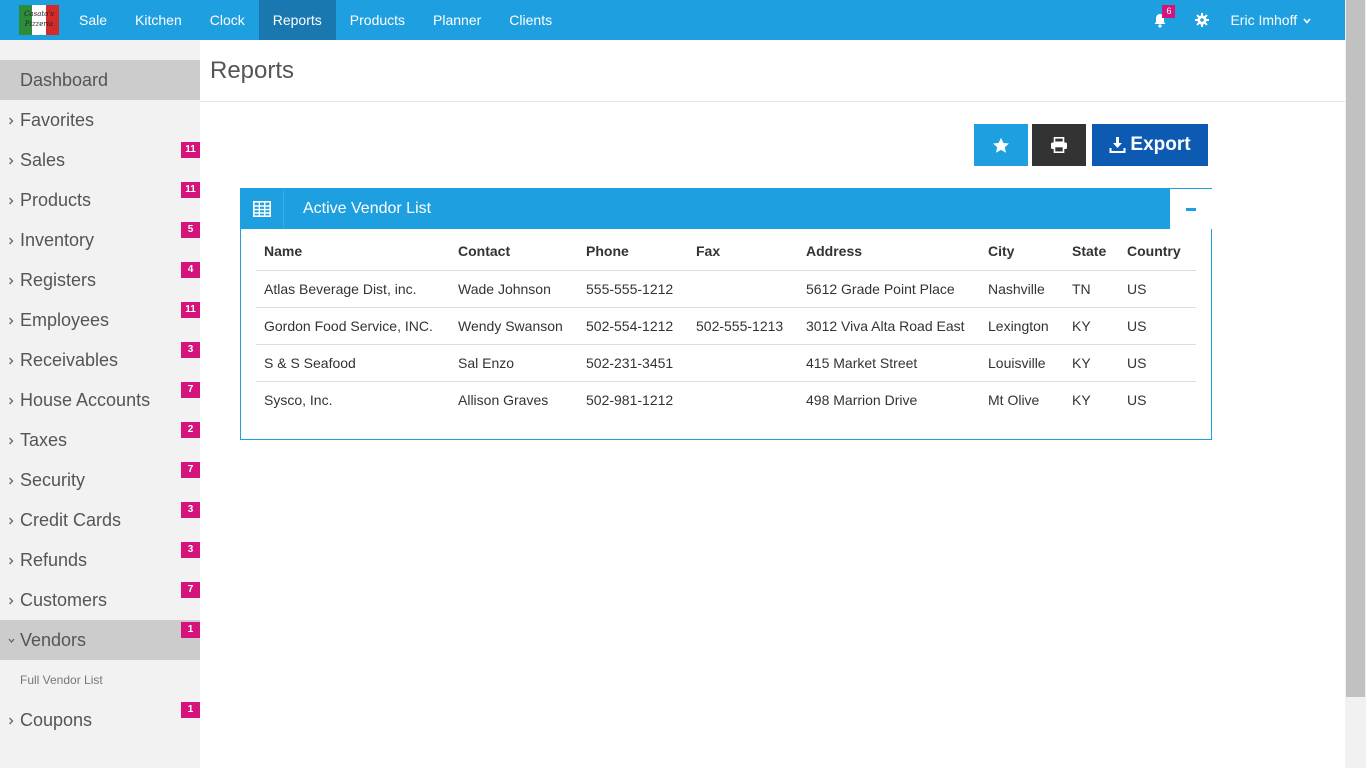  What do you see at coordinates (633, 326) in the screenshot?
I see `table-cell: 502-554-1212` at bounding box center [633, 326].